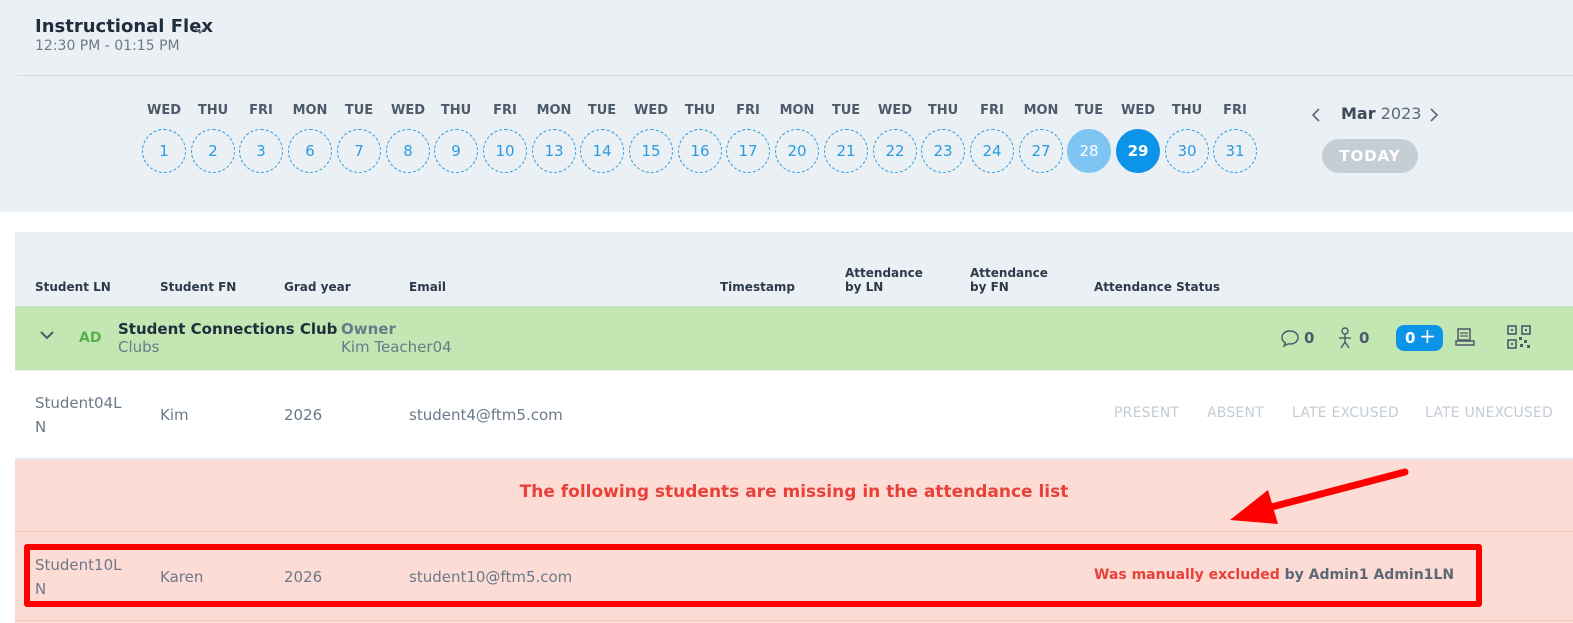 This screenshot has width=1573, height=623. What do you see at coordinates (310, 151) in the screenshot?
I see `day-number-button: 6` at bounding box center [310, 151].